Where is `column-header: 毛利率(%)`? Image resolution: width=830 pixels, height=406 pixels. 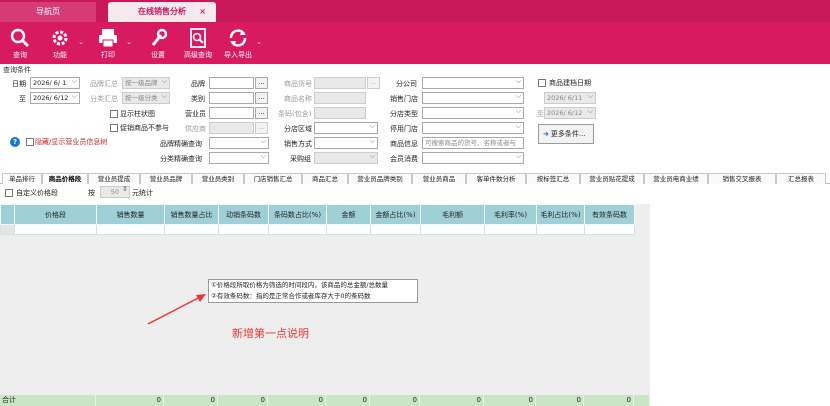
column-header: 毛利率(%) is located at coordinates (510, 214).